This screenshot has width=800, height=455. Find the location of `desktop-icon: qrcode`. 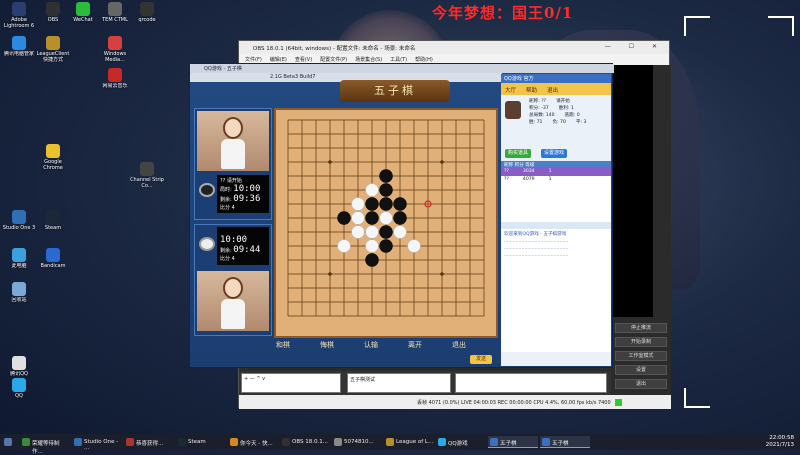

desktop-icon: qrcode is located at coordinates (147, 19).